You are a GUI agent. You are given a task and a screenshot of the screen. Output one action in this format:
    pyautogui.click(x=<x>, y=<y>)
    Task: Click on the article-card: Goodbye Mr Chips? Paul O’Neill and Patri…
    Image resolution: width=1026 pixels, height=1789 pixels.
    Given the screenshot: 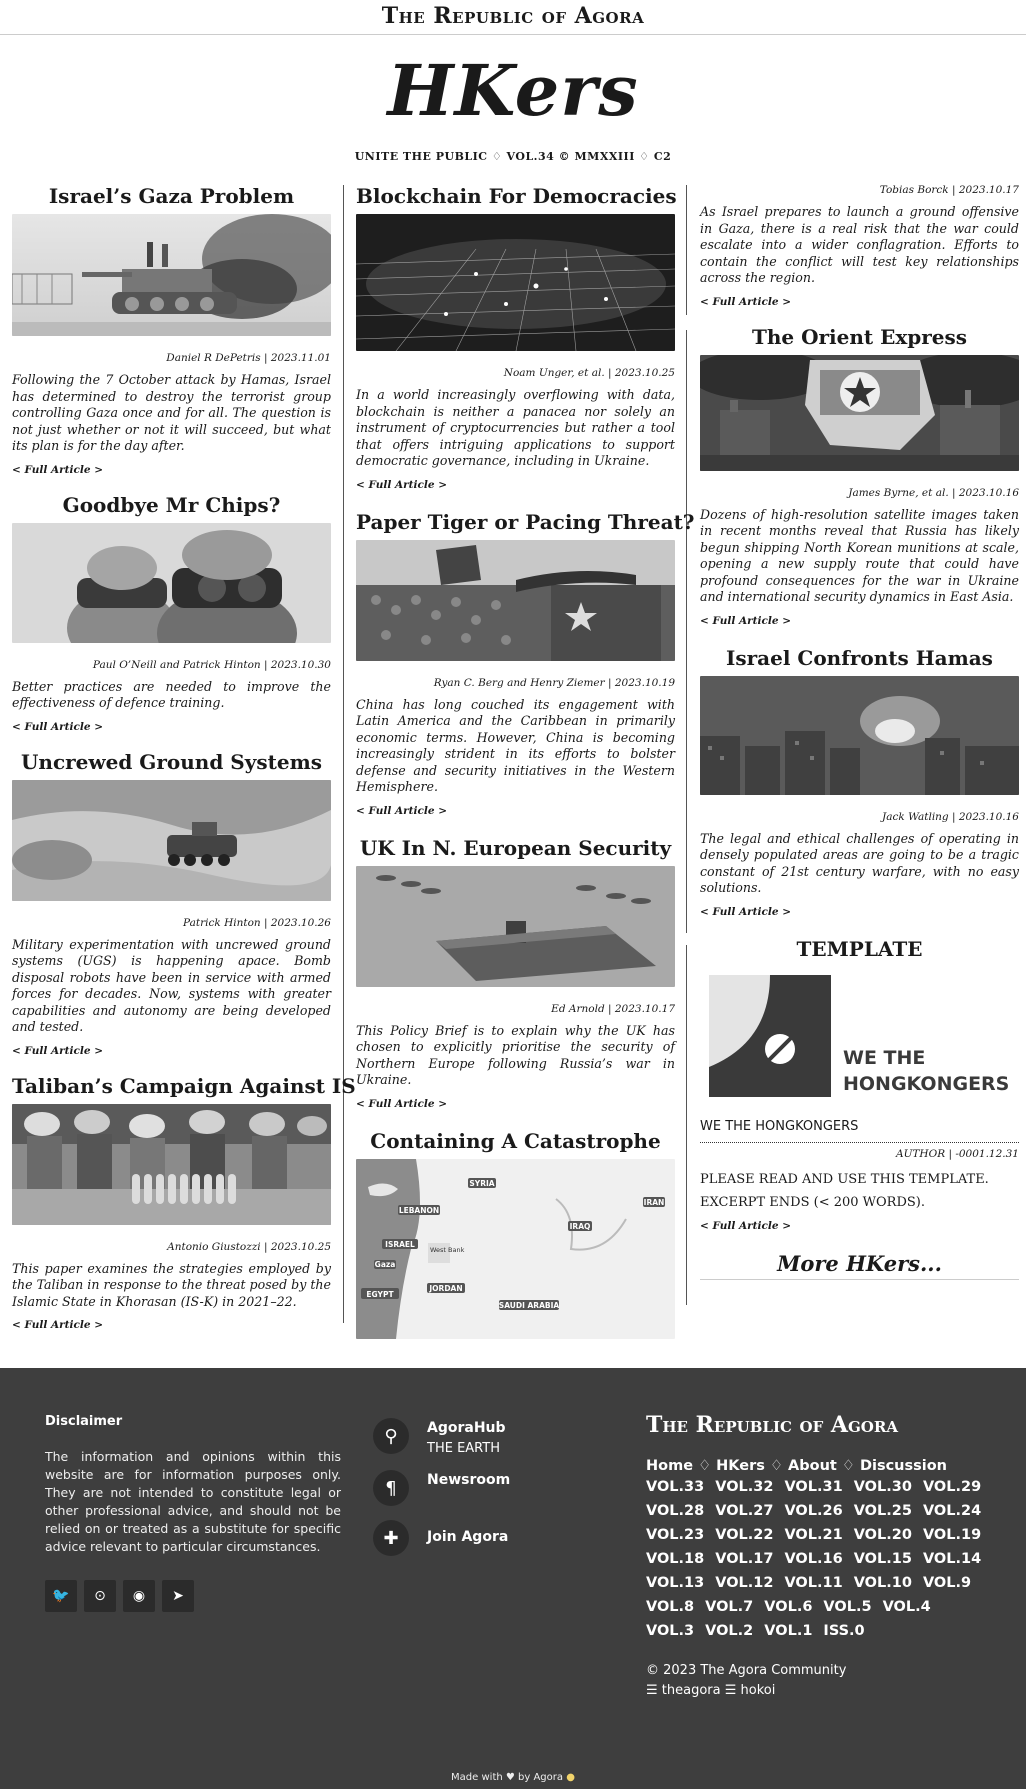 What is the action you would take?
    pyautogui.click(x=171, y=611)
    